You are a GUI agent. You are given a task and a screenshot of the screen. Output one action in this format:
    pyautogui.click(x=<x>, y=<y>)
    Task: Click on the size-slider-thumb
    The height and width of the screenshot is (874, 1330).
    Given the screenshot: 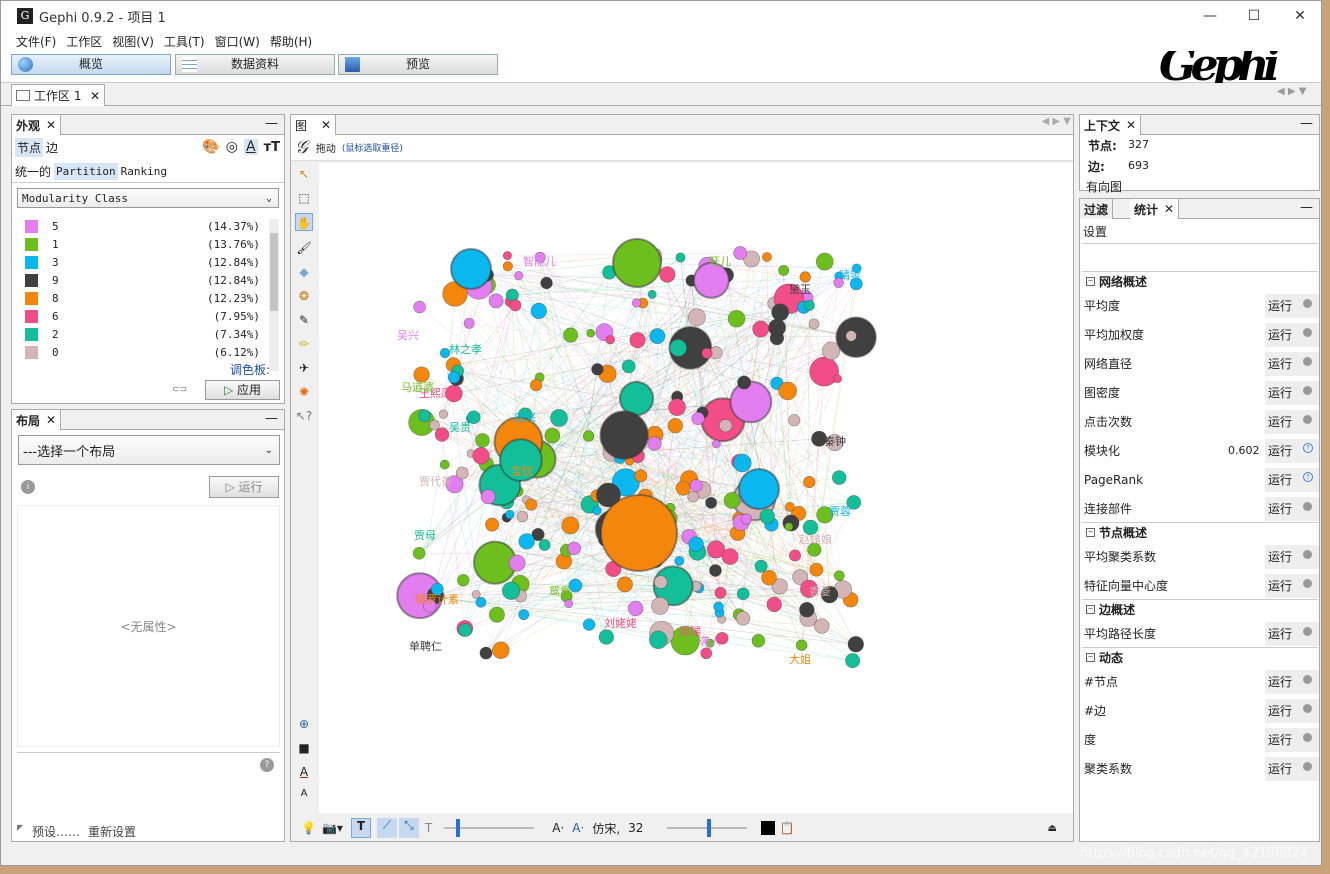 What is the action you would take?
    pyautogui.click(x=458, y=828)
    